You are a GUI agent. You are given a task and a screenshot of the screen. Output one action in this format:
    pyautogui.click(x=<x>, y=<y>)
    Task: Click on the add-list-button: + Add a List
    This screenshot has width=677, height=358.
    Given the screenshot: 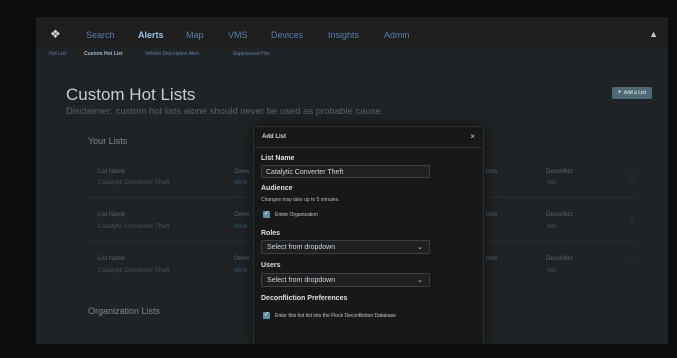 What is the action you would take?
    pyautogui.click(x=631, y=93)
    